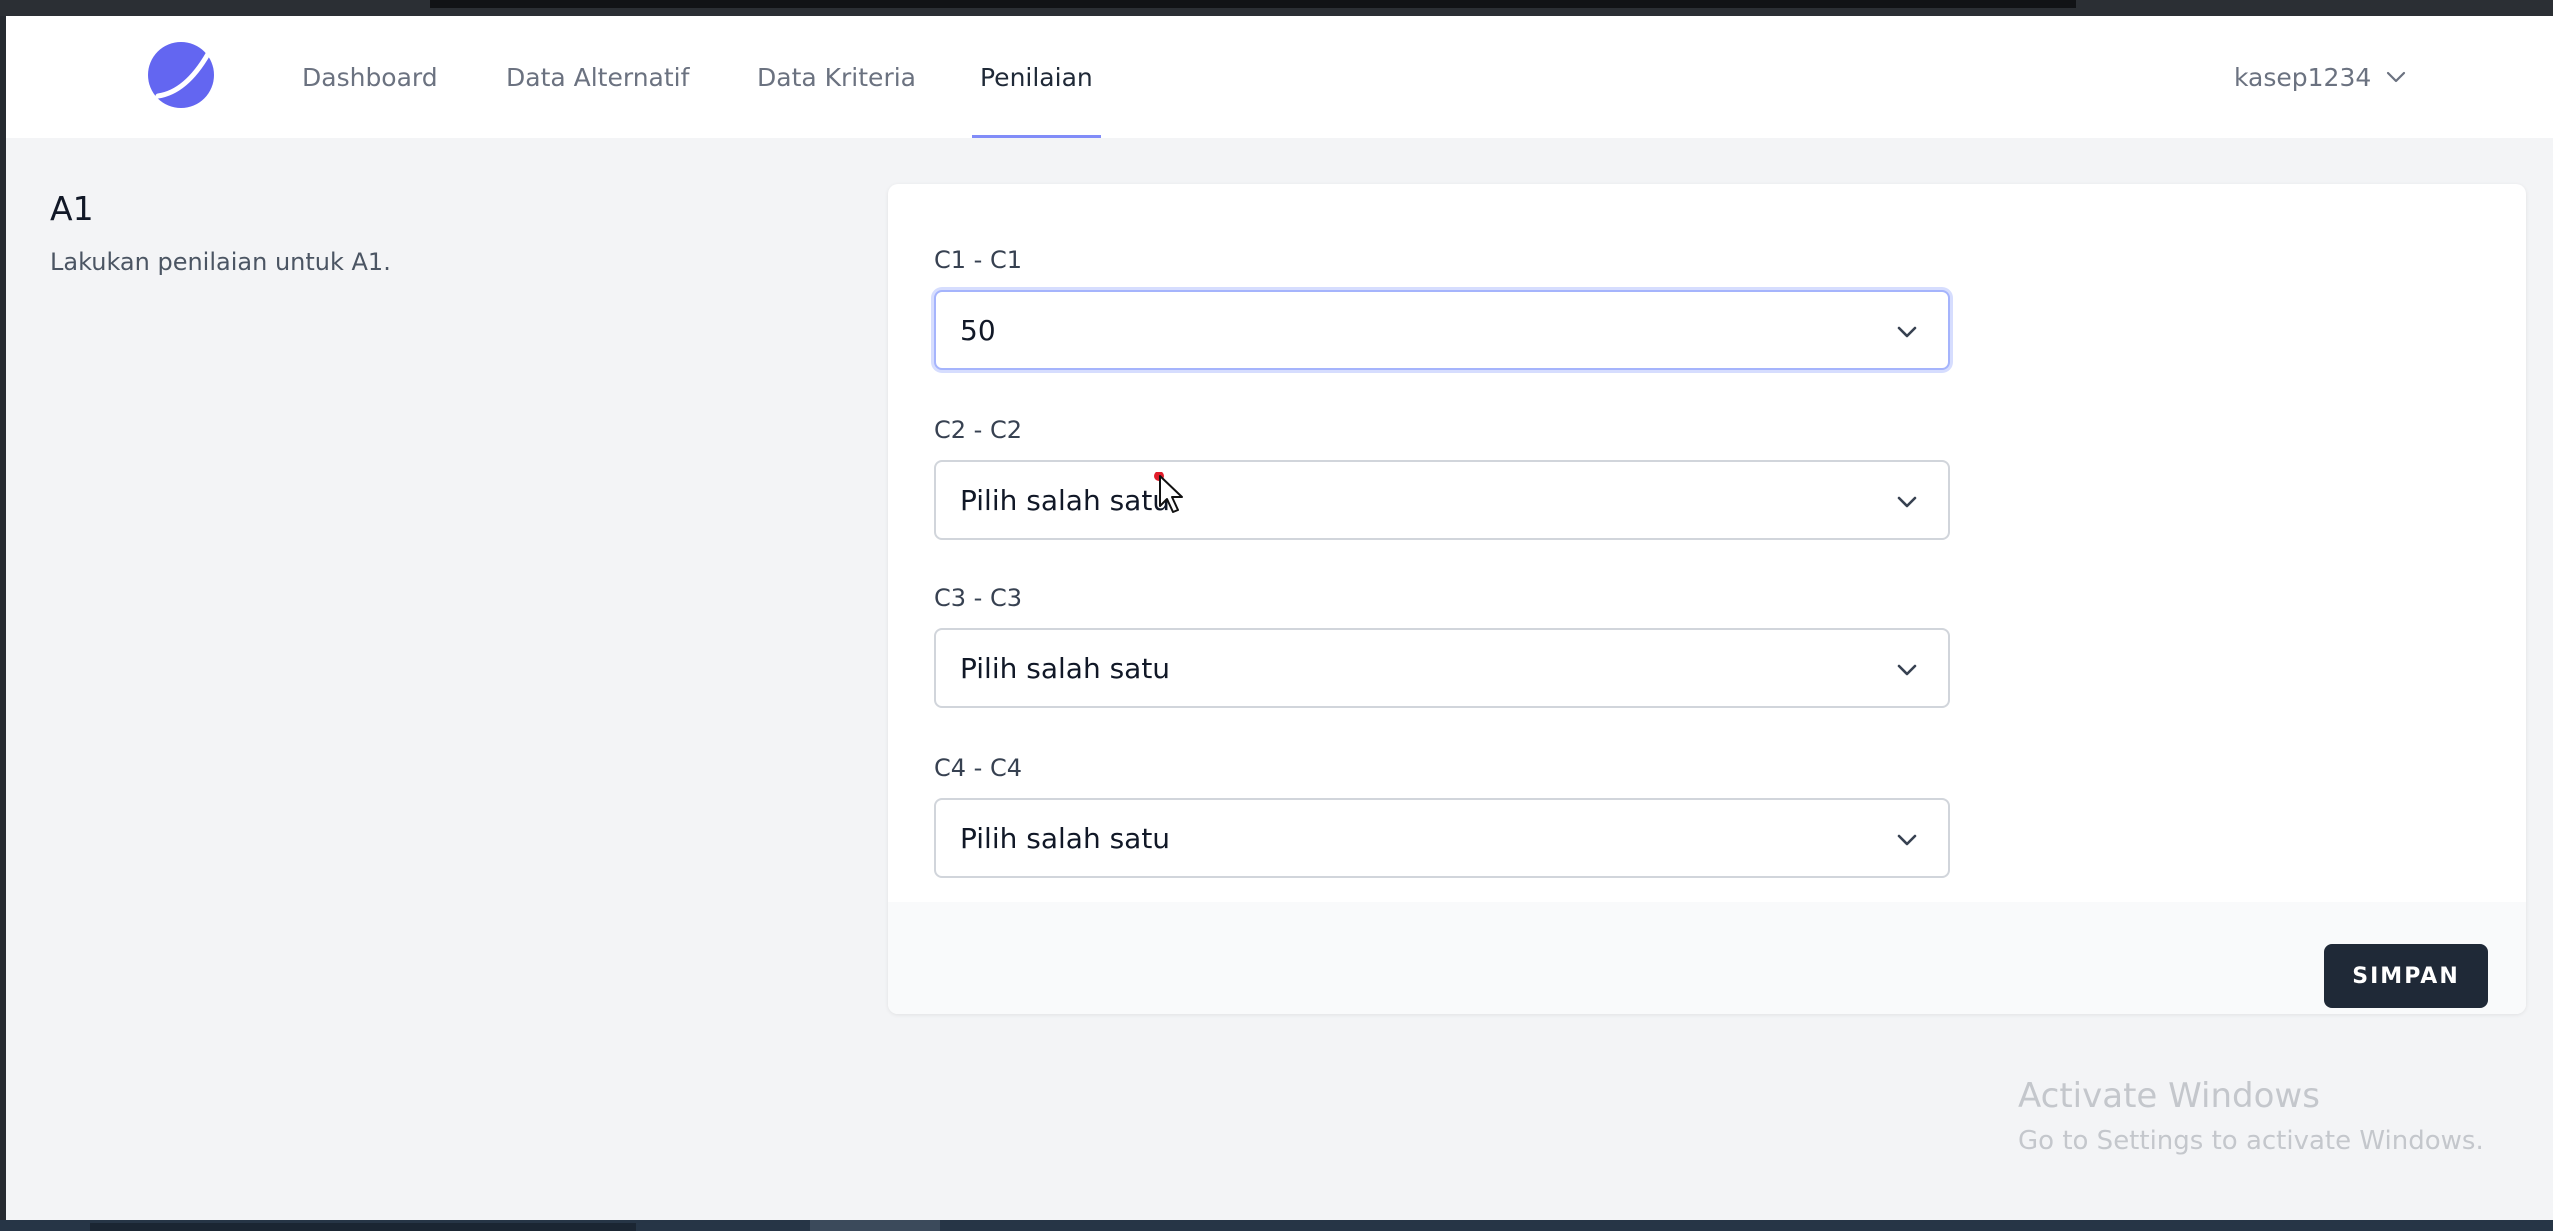 This screenshot has height=1231, width=2553. I want to click on browser-top-bar, so click(1253, 4).